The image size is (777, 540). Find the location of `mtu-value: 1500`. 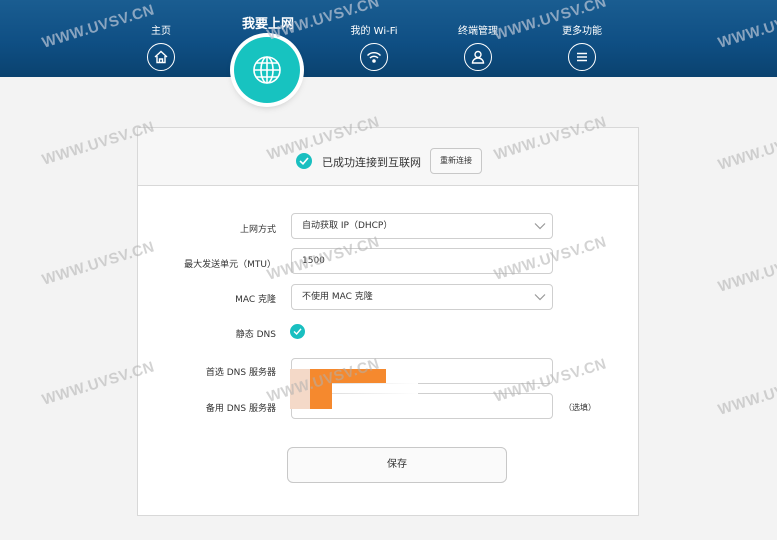

mtu-value: 1500 is located at coordinates (313, 261).